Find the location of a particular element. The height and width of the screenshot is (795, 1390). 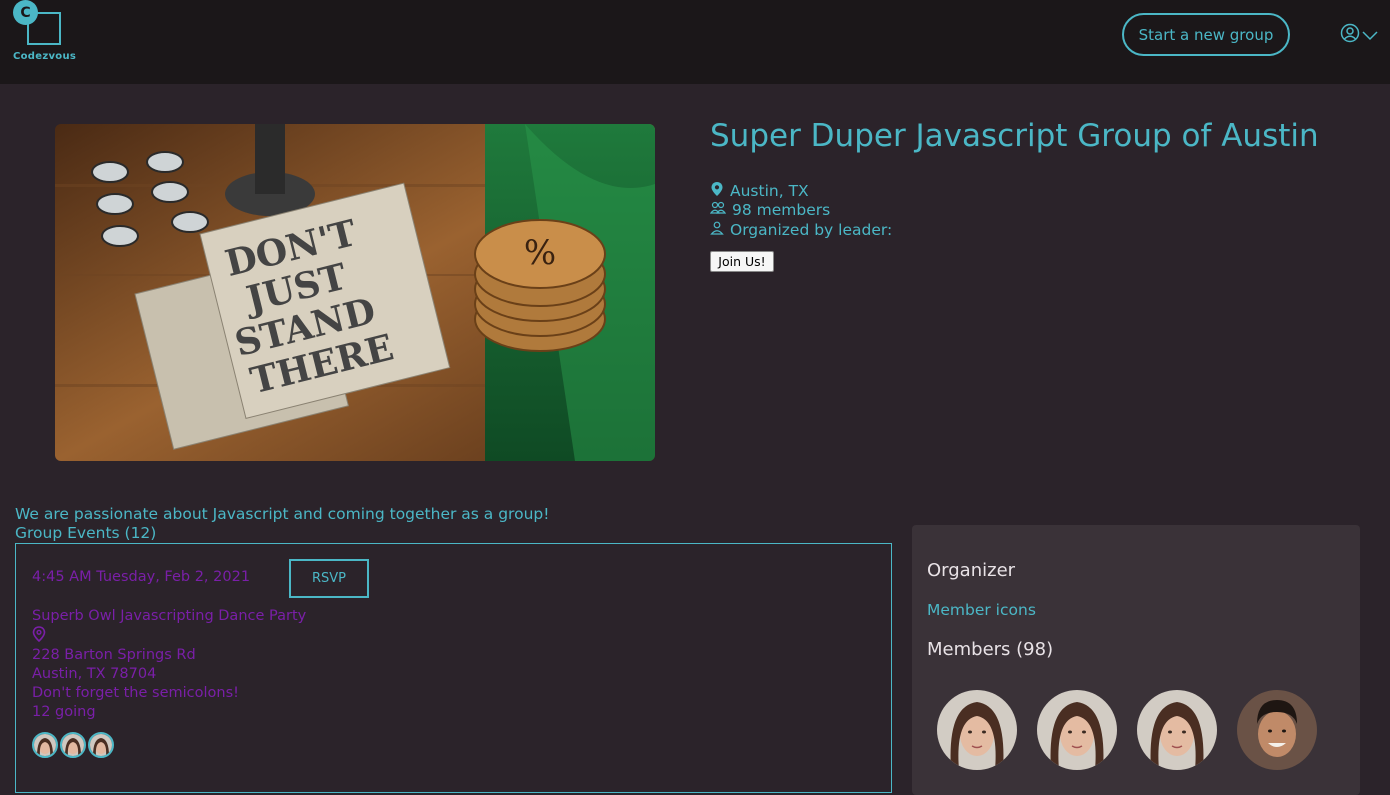

map-pin-icon is located at coordinates (717, 191).